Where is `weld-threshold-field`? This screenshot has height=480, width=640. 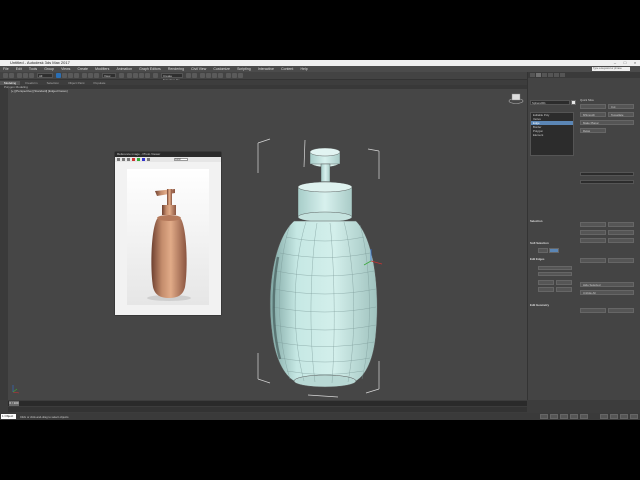
weld-threshold-field is located at coordinates (607, 174).